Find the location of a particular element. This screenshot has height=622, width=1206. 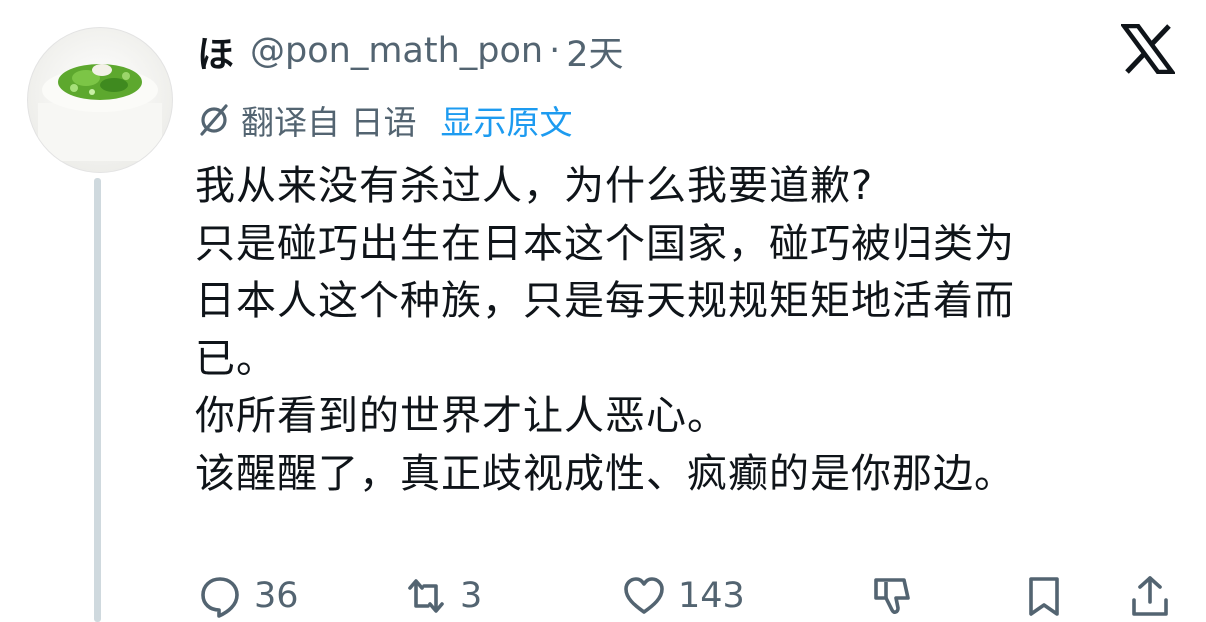

share-icon is located at coordinates (1150, 596).